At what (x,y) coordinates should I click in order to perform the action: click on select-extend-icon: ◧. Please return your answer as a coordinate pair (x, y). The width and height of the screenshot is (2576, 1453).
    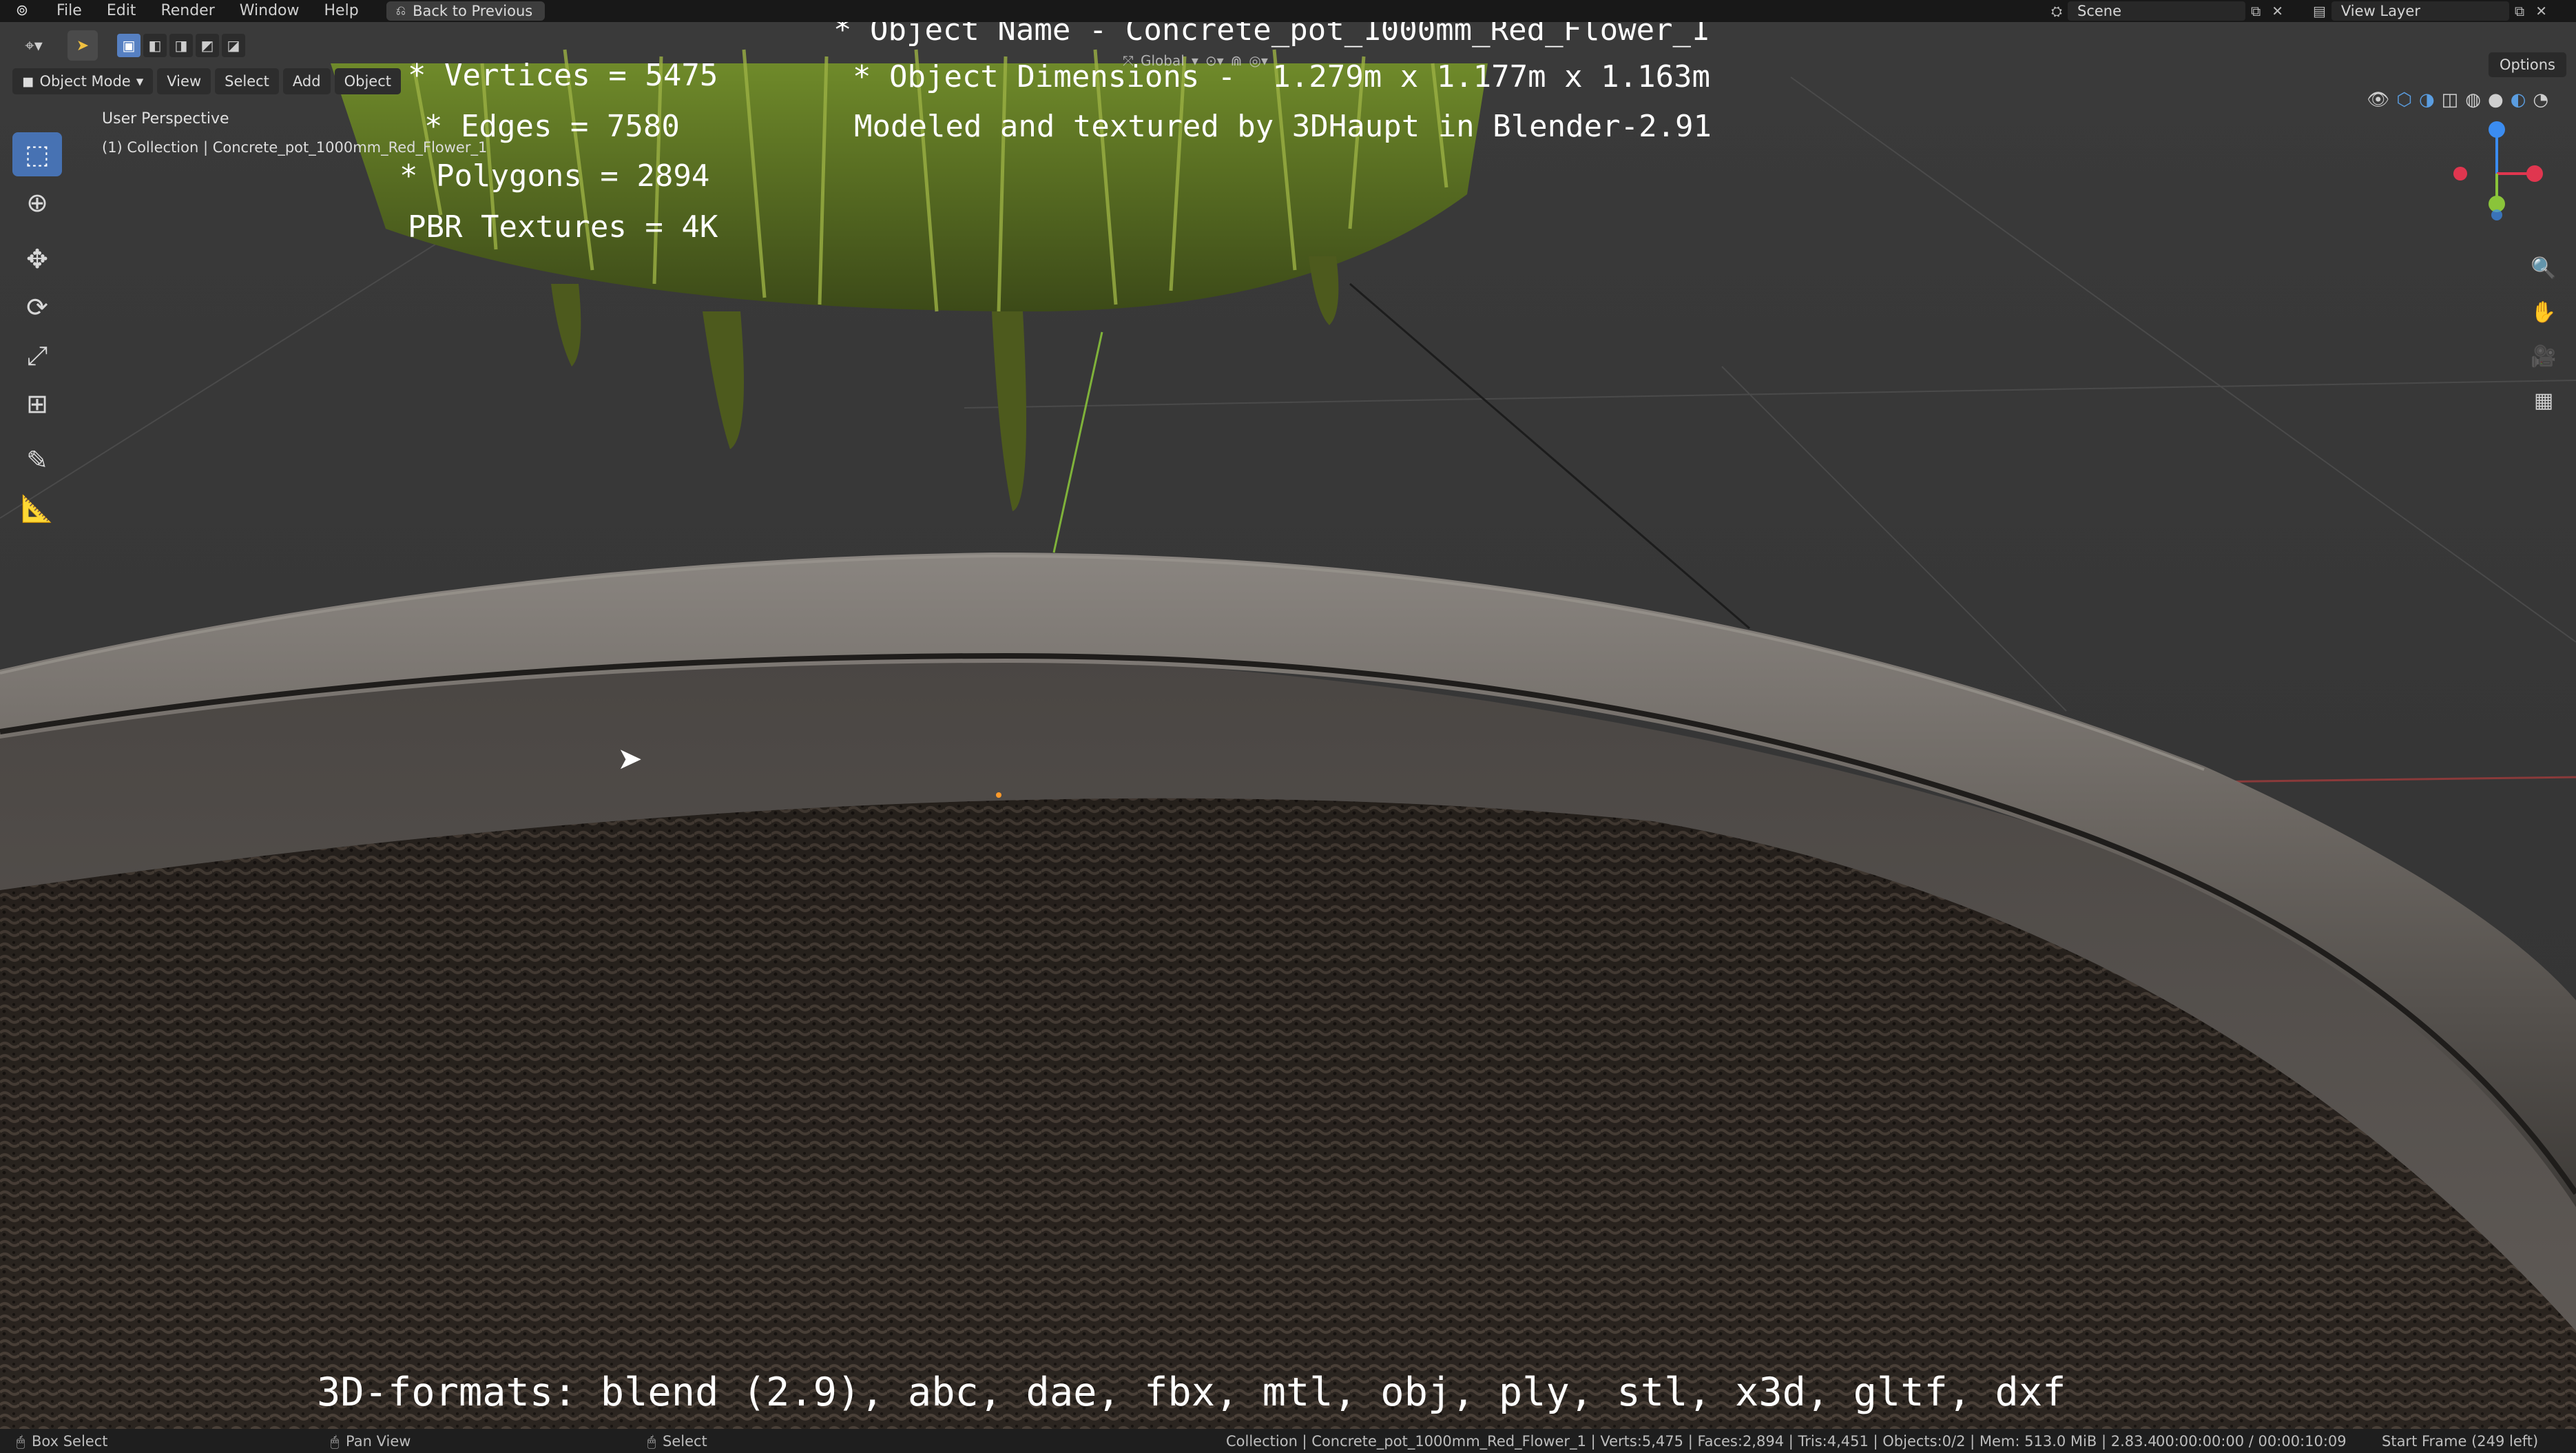
    Looking at the image, I should click on (155, 45).